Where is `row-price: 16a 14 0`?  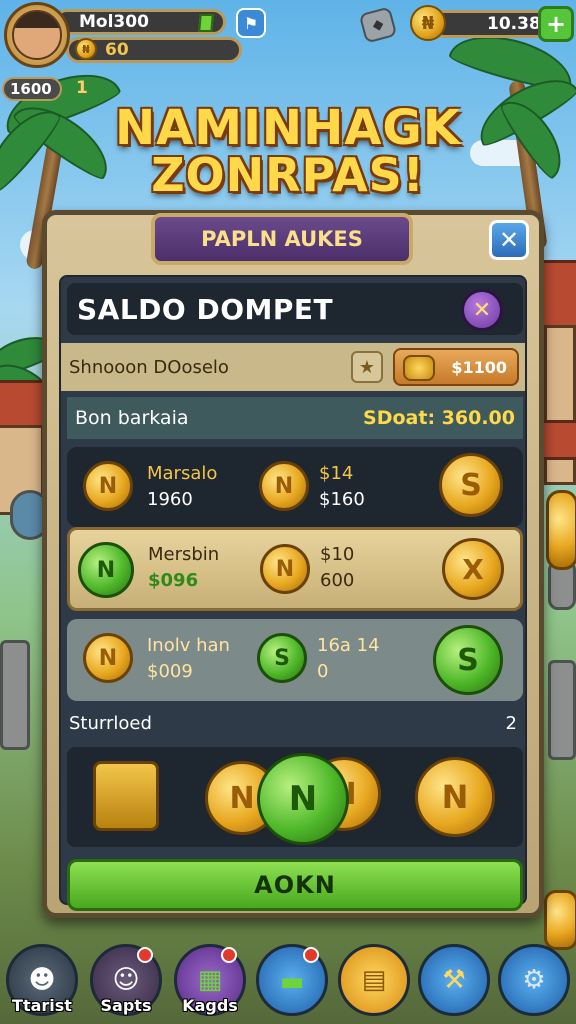
row-price: 16a 14 0 is located at coordinates (348, 659).